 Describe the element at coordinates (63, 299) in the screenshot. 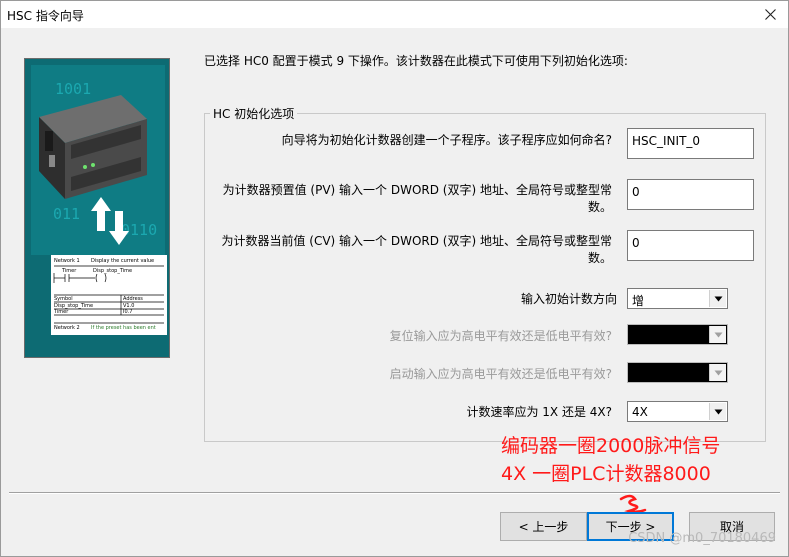

I see `ladder-table-header-symbol: Symbol` at that location.